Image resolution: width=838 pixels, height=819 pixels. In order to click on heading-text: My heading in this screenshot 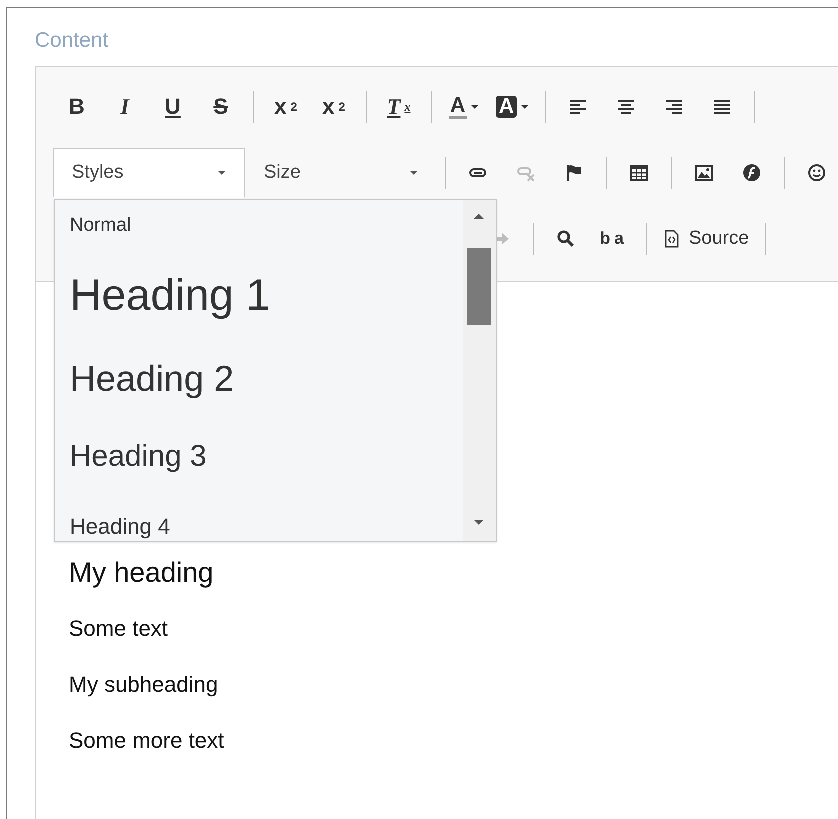, I will do `click(141, 572)`.